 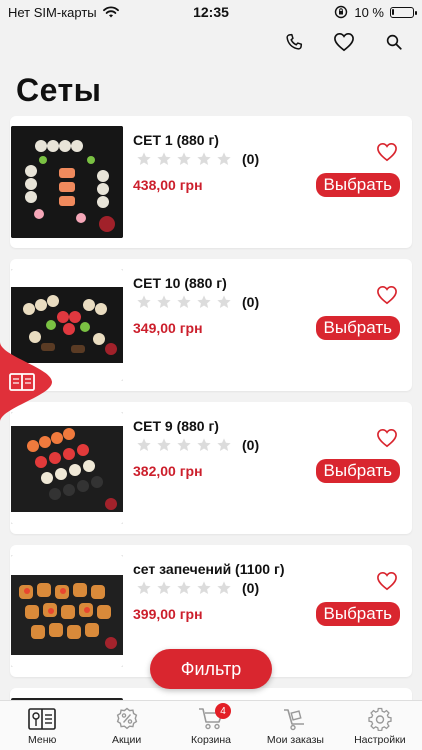 I want to click on product-name: СЕТ 9 (880 г), so click(x=176, y=426).